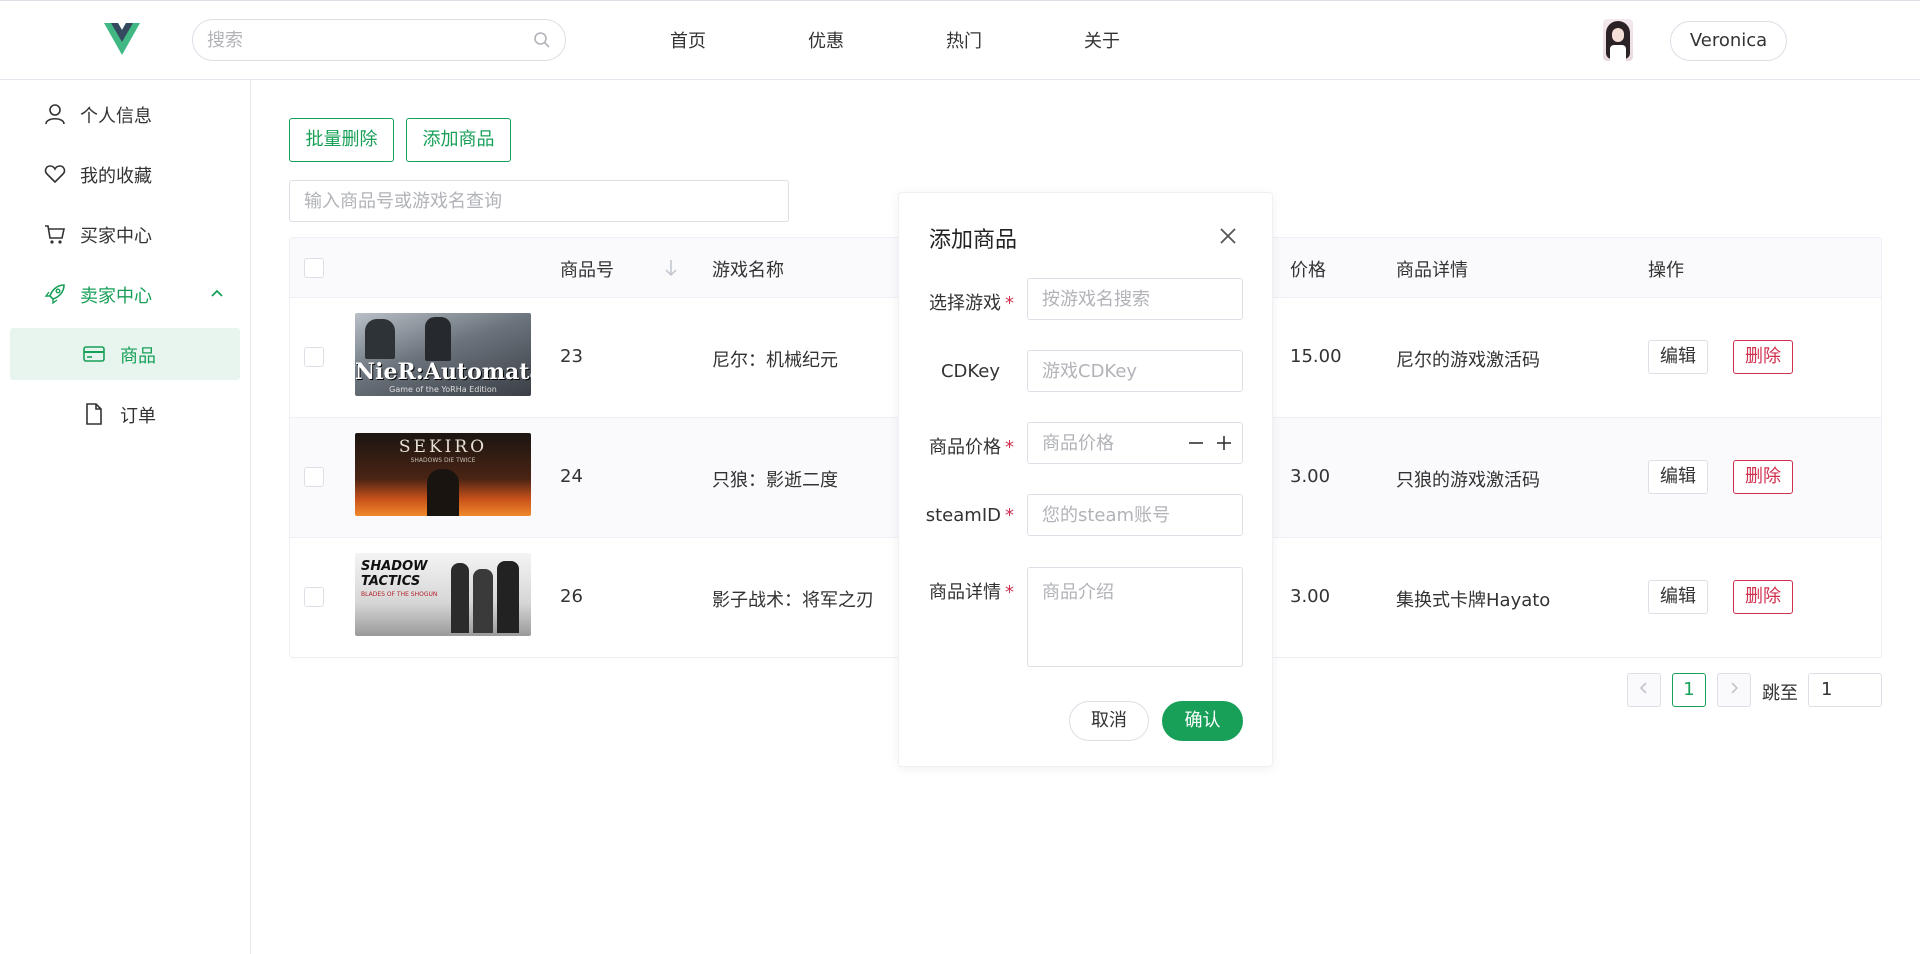  I want to click on close-icon, so click(1228, 236).